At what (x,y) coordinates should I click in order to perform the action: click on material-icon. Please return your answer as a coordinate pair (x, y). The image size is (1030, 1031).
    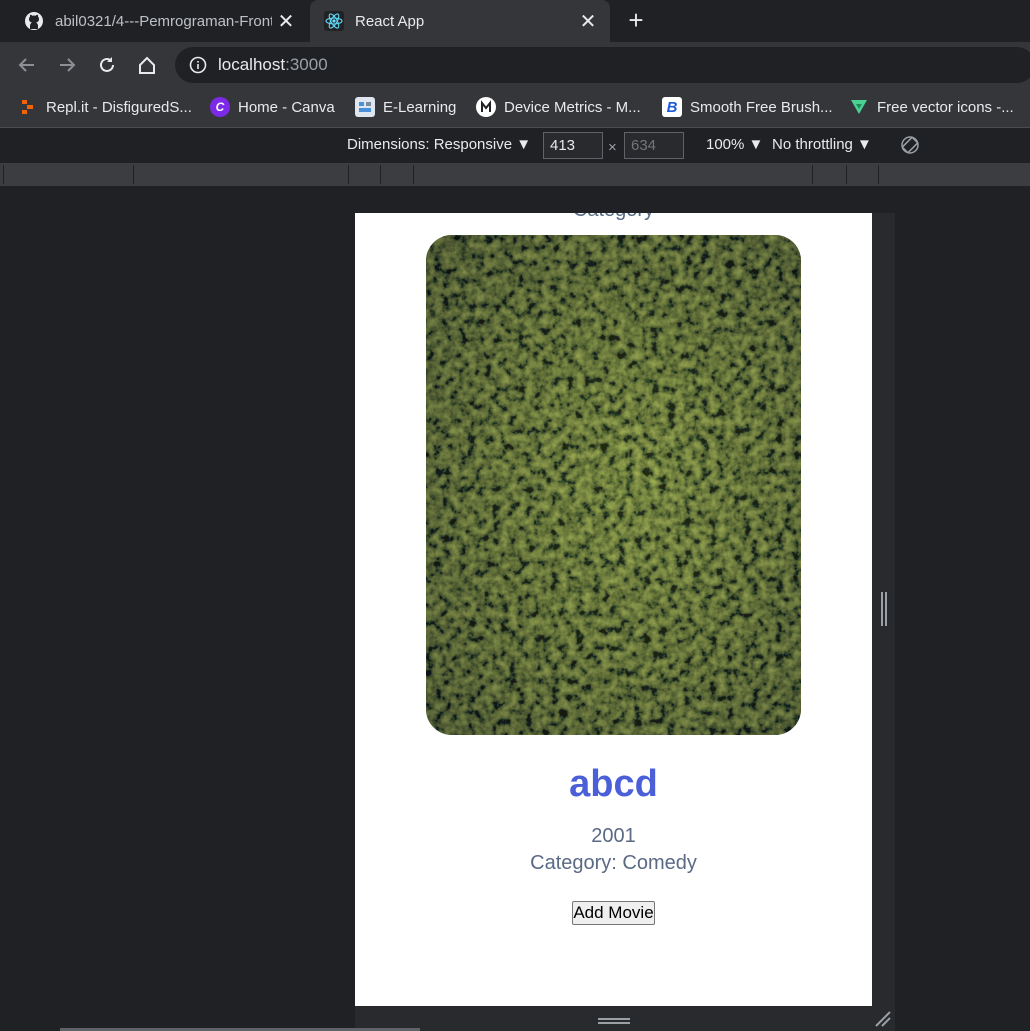
    Looking at the image, I should click on (486, 107).